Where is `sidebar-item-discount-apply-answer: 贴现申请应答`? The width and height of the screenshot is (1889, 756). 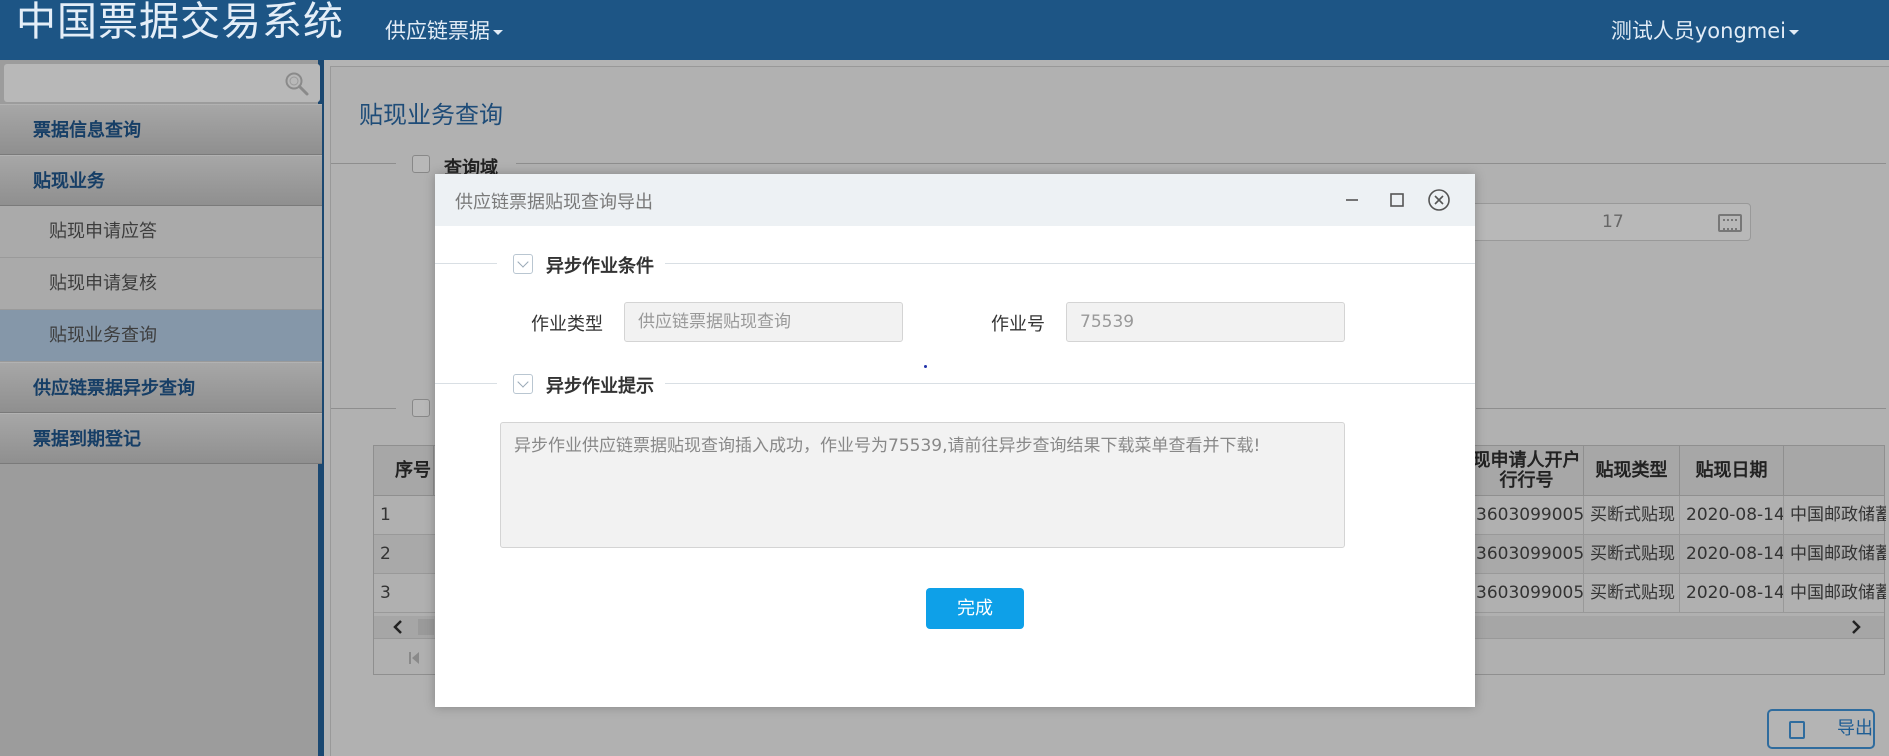
sidebar-item-discount-apply-answer: 贴现申请应答 is located at coordinates (161, 232).